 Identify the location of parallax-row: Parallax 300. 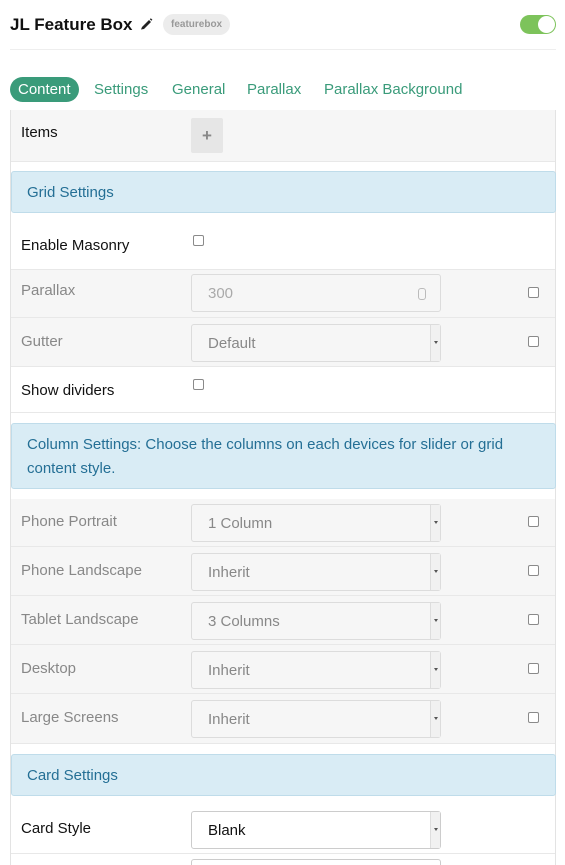
(283, 294).